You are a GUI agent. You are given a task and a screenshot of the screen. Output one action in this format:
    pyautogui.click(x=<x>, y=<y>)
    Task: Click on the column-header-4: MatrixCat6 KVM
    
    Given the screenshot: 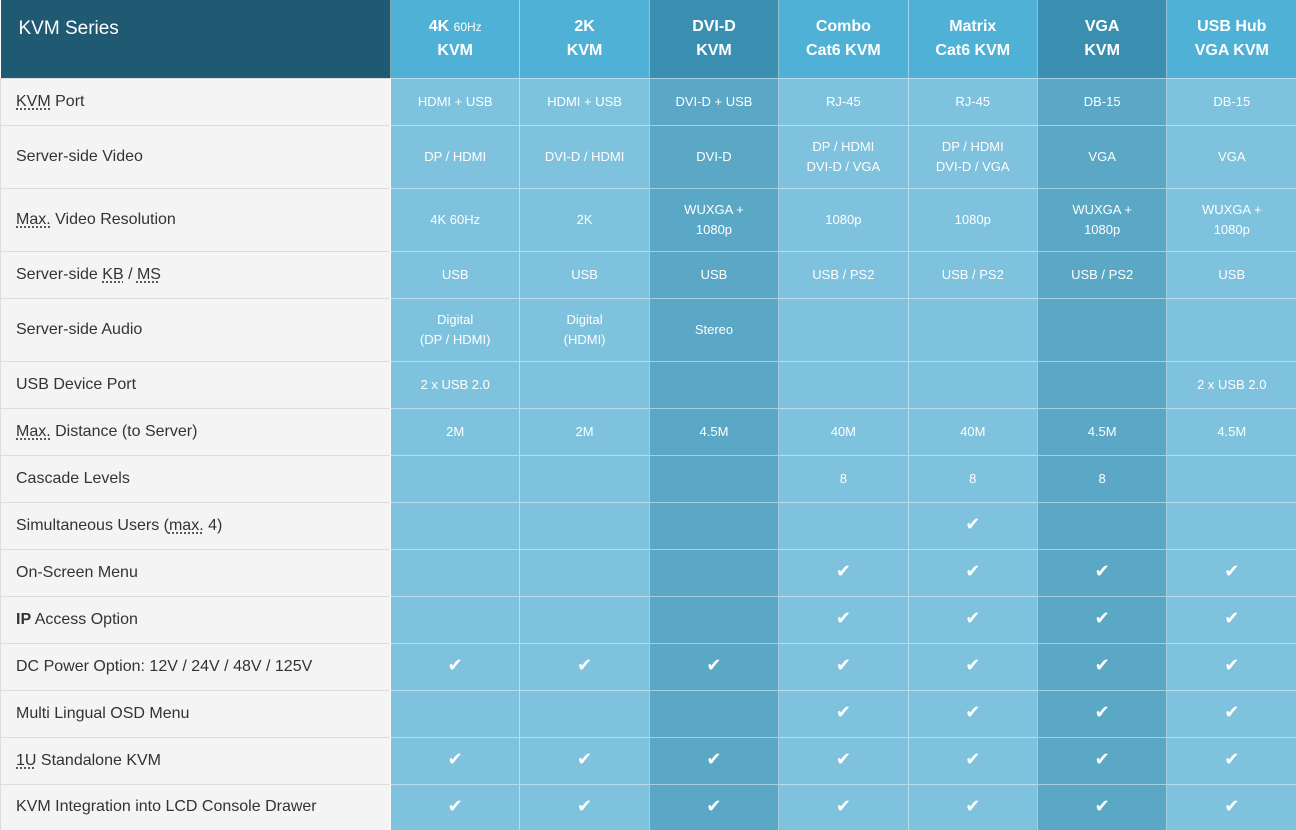 What is the action you would take?
    pyautogui.click(x=972, y=39)
    